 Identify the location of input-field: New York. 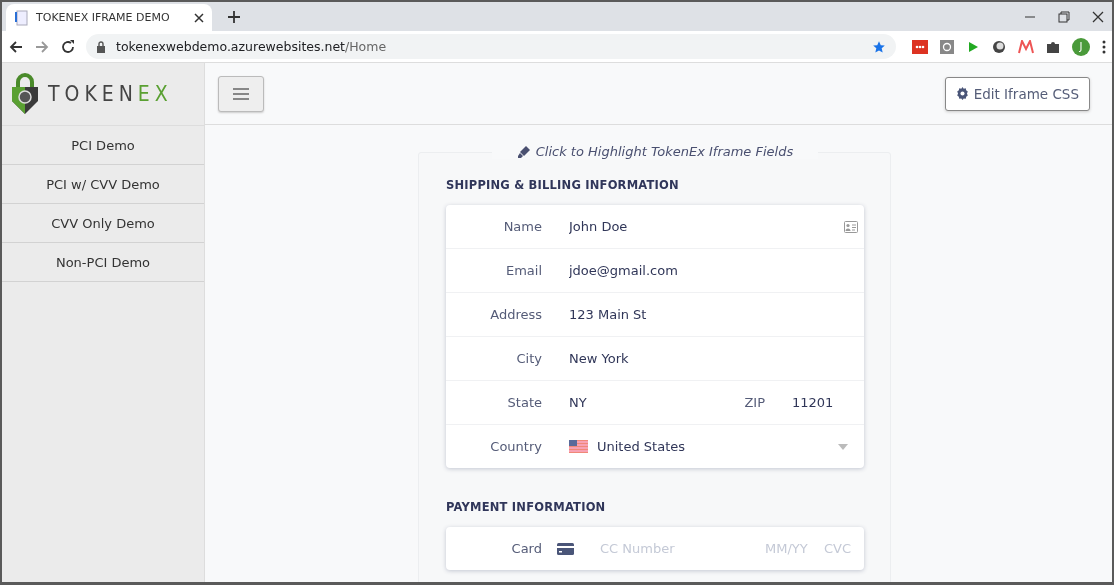
(716, 358).